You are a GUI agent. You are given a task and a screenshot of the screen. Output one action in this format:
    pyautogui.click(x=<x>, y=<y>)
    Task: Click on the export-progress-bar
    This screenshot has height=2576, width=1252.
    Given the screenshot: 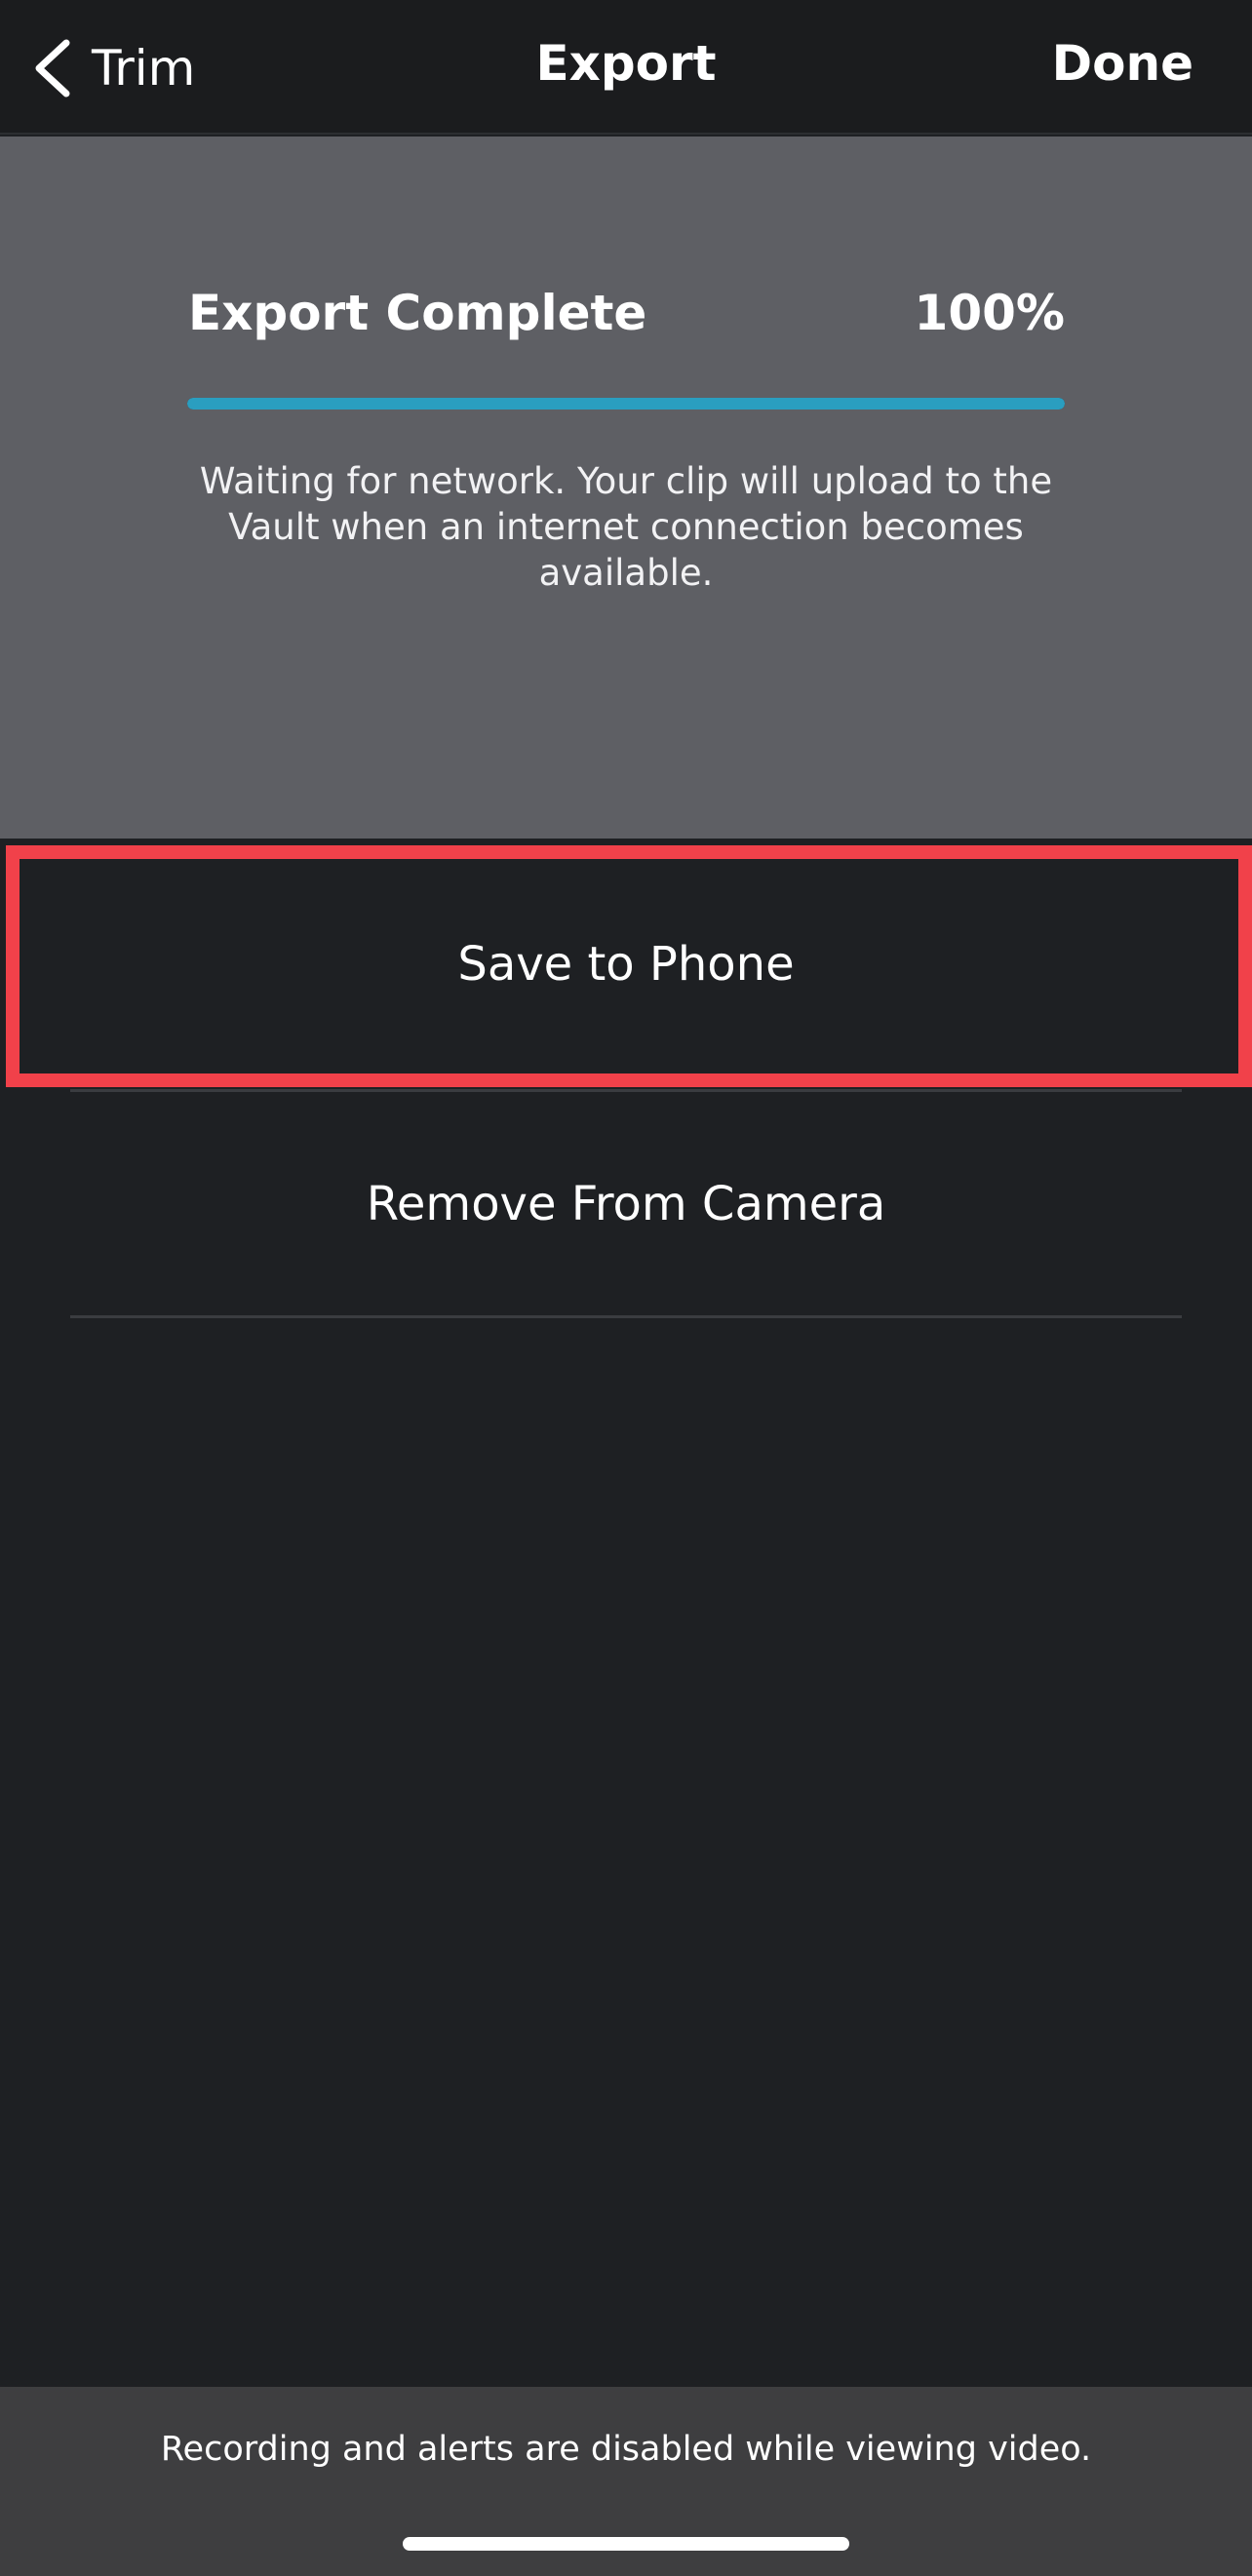 What is the action you would take?
    pyautogui.click(x=626, y=404)
    